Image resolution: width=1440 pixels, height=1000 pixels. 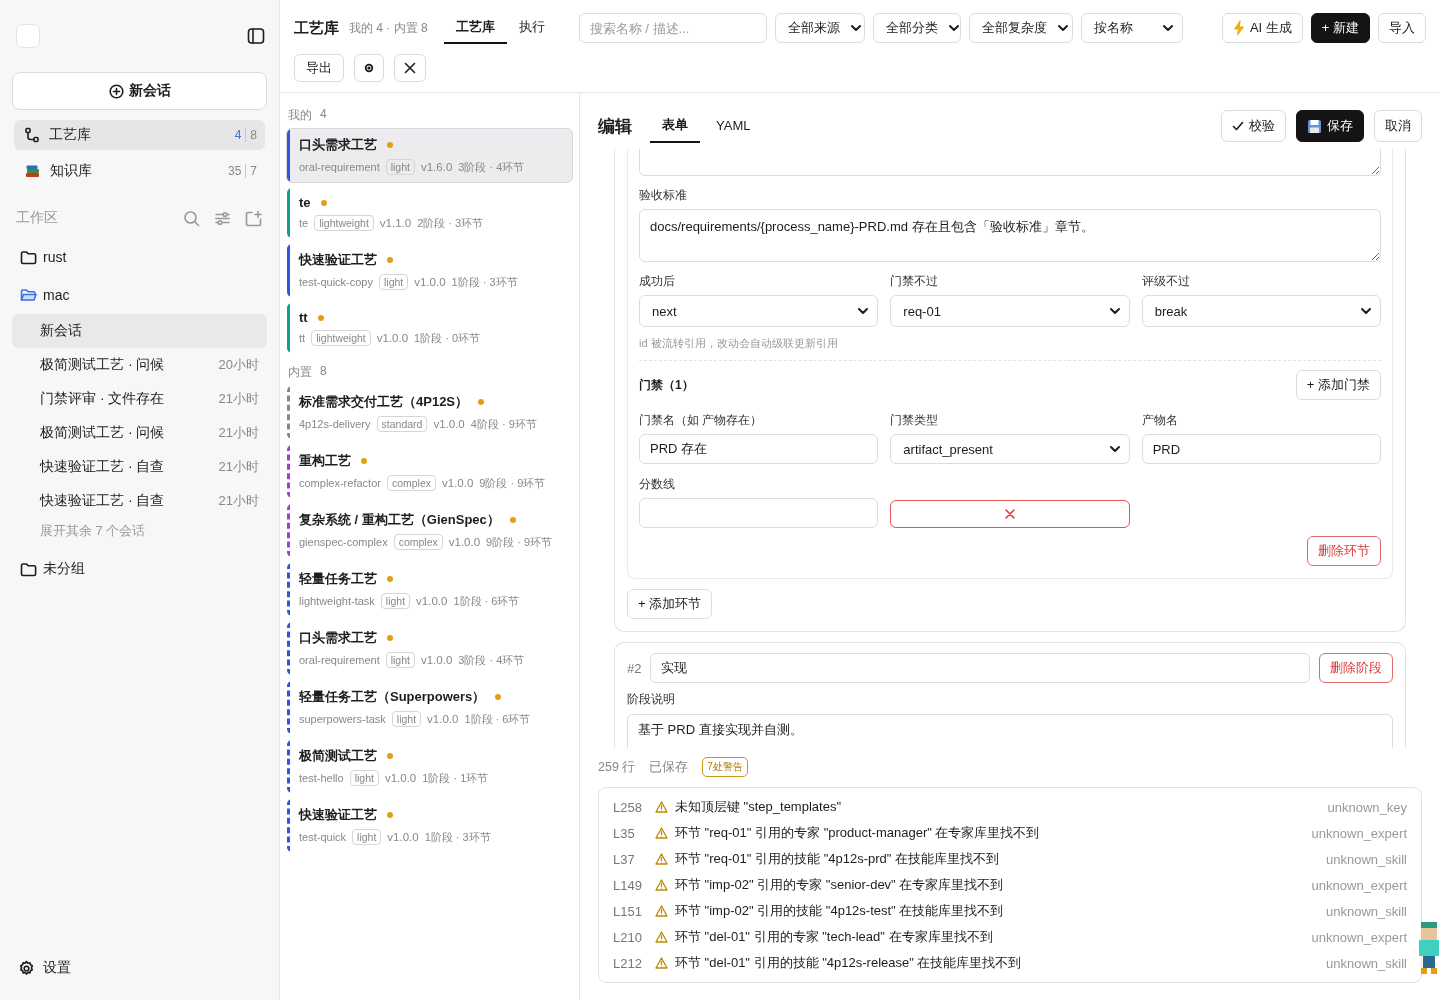 I want to click on folder-item: rust, so click(x=139, y=257).